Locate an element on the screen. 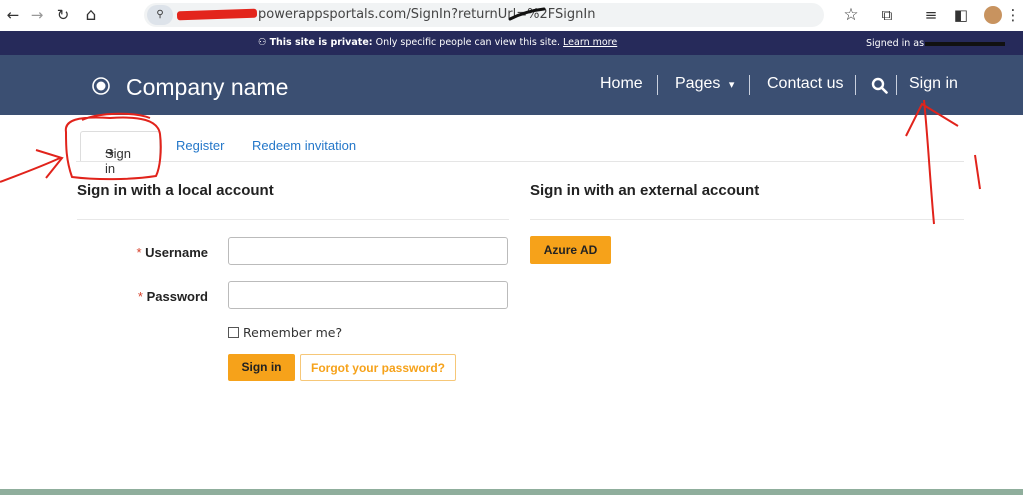  tab-search-icon: ≡ is located at coordinates (931, 15).